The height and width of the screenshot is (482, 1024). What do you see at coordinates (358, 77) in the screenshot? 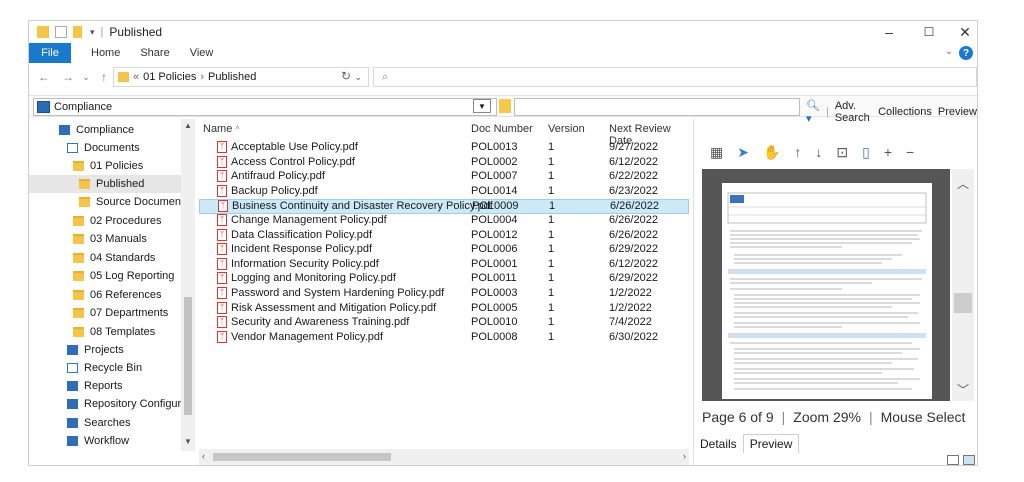
I see `address-dropdown-icon: ⌄` at bounding box center [358, 77].